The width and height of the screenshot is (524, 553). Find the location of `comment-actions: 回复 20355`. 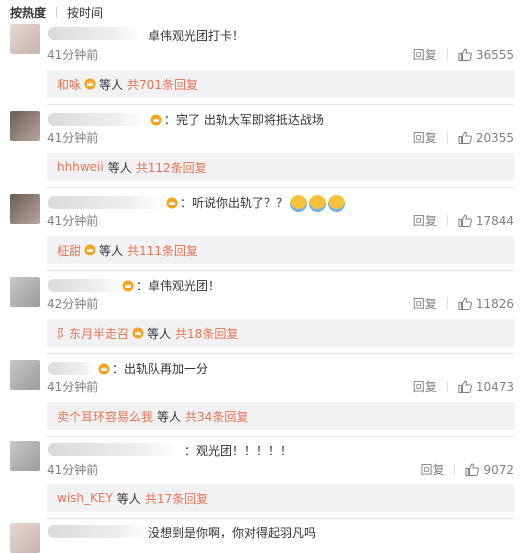

comment-actions: 回复 20355 is located at coordinates (463, 137).